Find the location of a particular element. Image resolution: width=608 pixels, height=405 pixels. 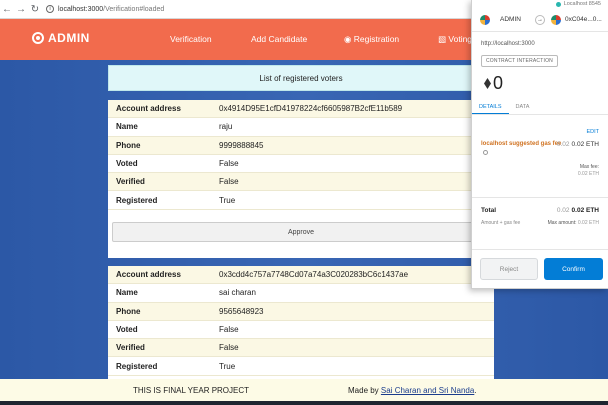

max-amount-label: Max amount: is located at coordinates (562, 223).